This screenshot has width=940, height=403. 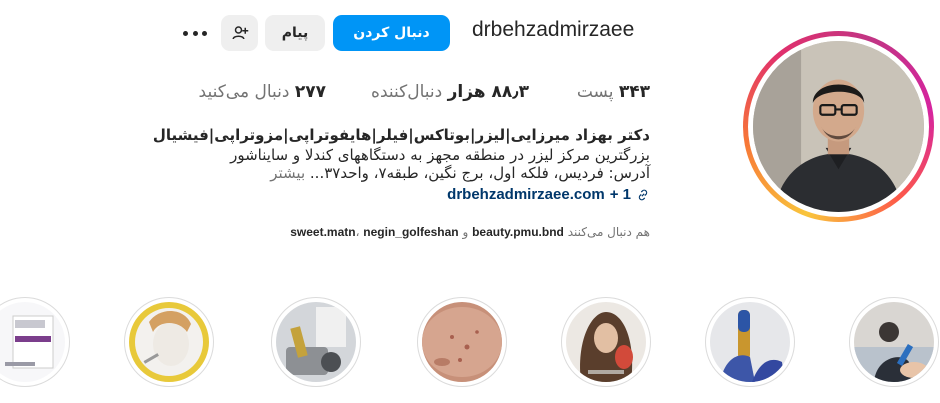 I want to click on suggested-accounts-button, so click(x=239, y=33).